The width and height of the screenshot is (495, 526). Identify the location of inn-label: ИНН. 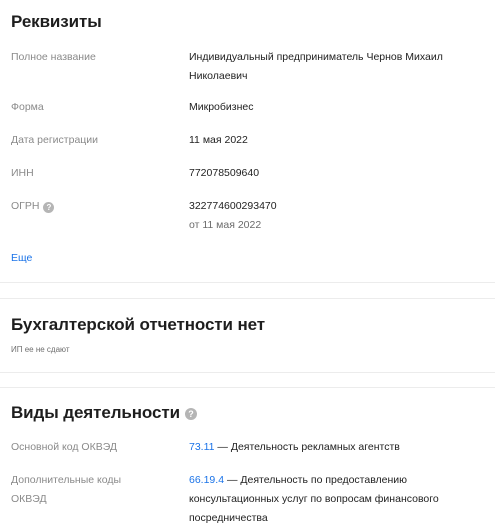
(22, 173).